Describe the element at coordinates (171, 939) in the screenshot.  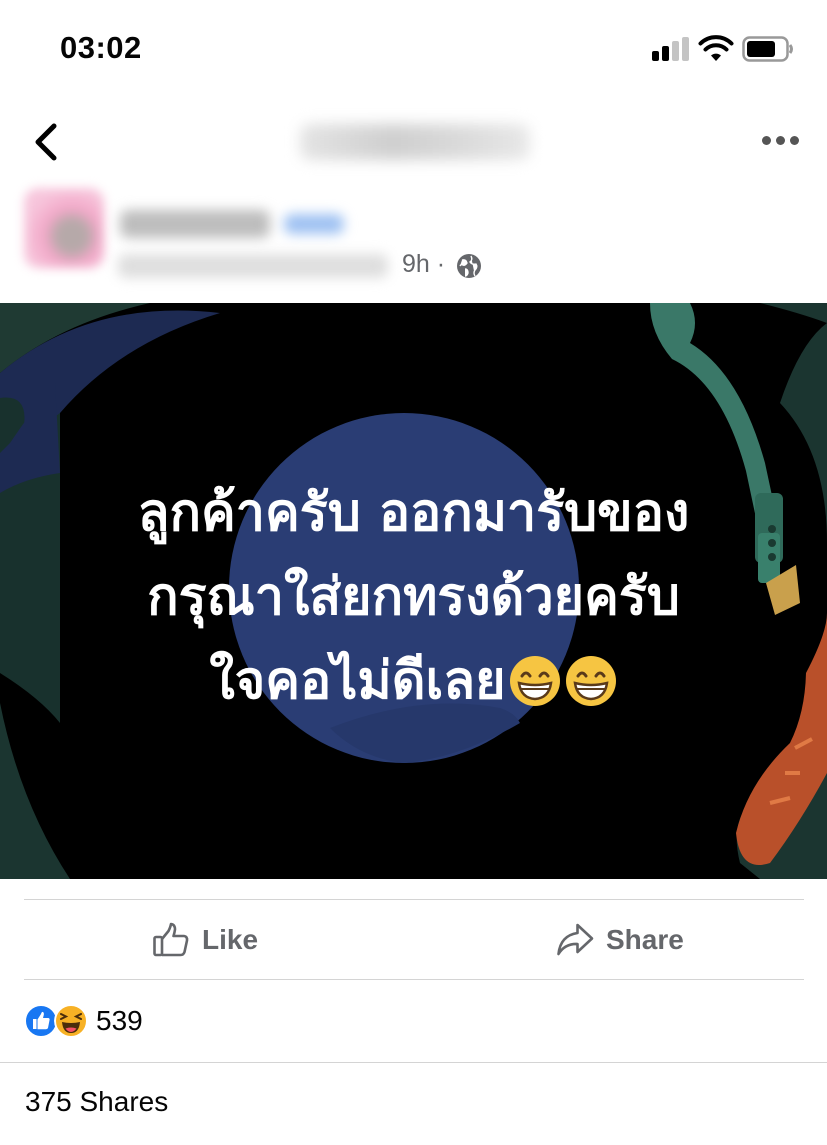
I see `thumbs-up-icon` at that location.